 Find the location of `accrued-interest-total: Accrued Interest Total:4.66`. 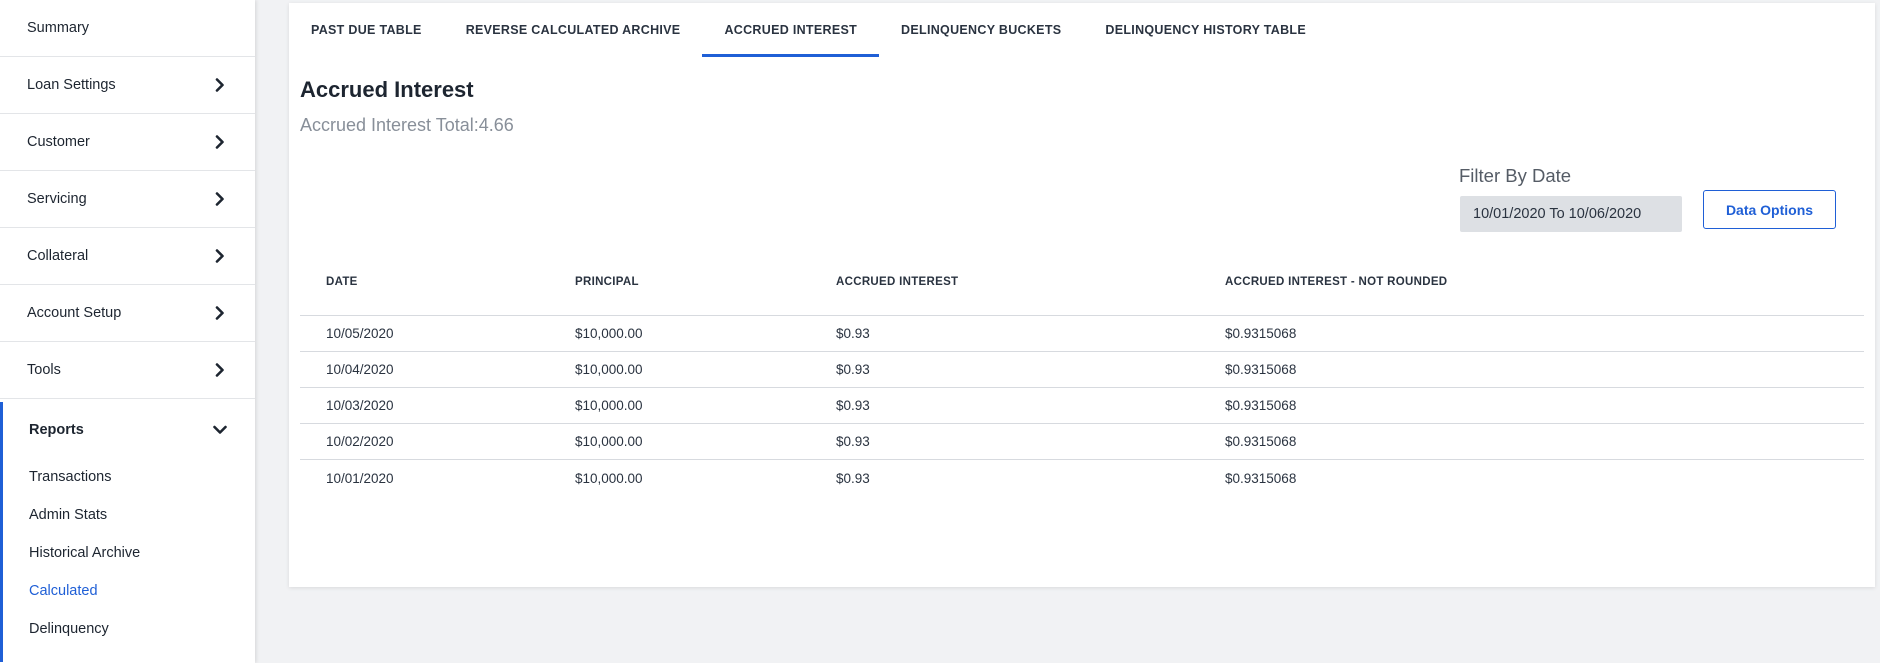

accrued-interest-total: Accrued Interest Total:4.66 is located at coordinates (407, 125).